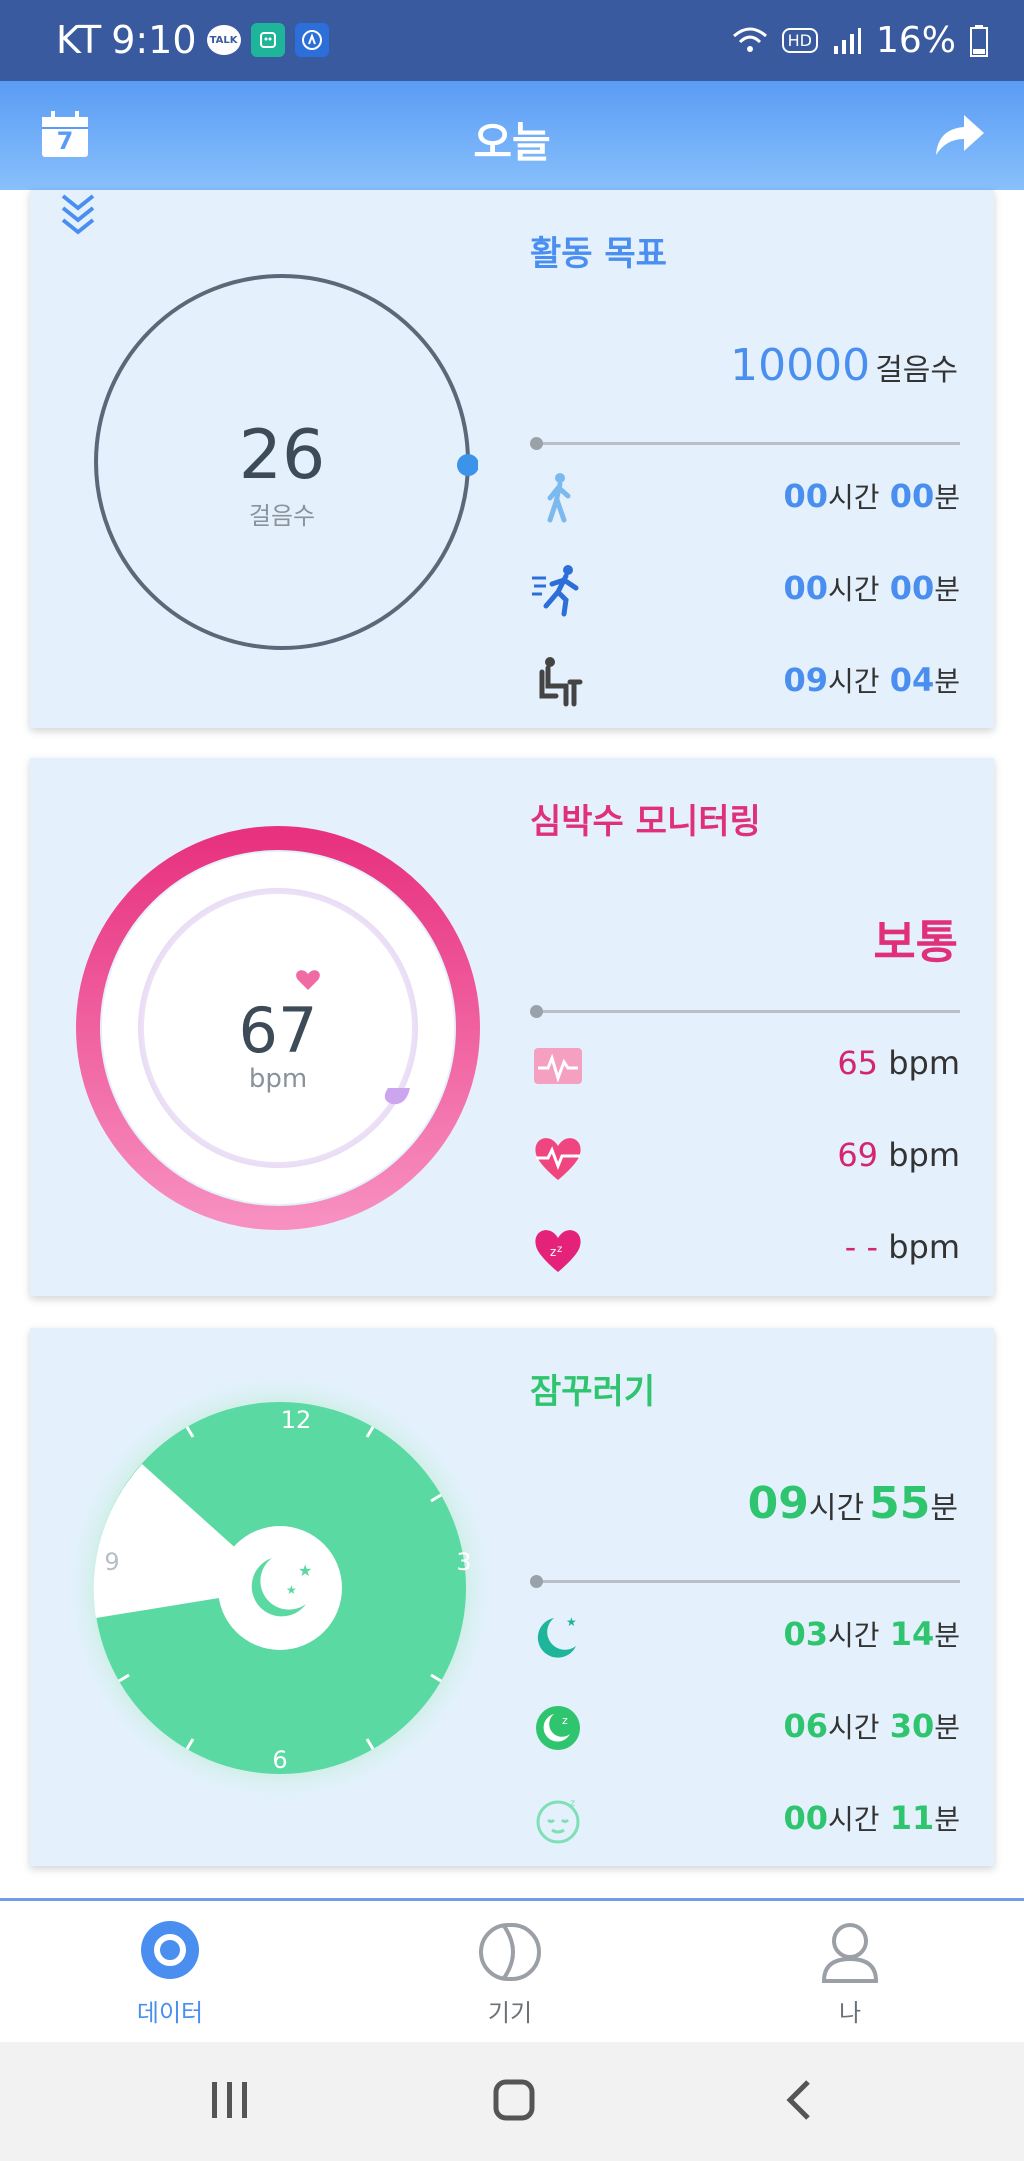  I want to click on sitting-icon, so click(561, 682).